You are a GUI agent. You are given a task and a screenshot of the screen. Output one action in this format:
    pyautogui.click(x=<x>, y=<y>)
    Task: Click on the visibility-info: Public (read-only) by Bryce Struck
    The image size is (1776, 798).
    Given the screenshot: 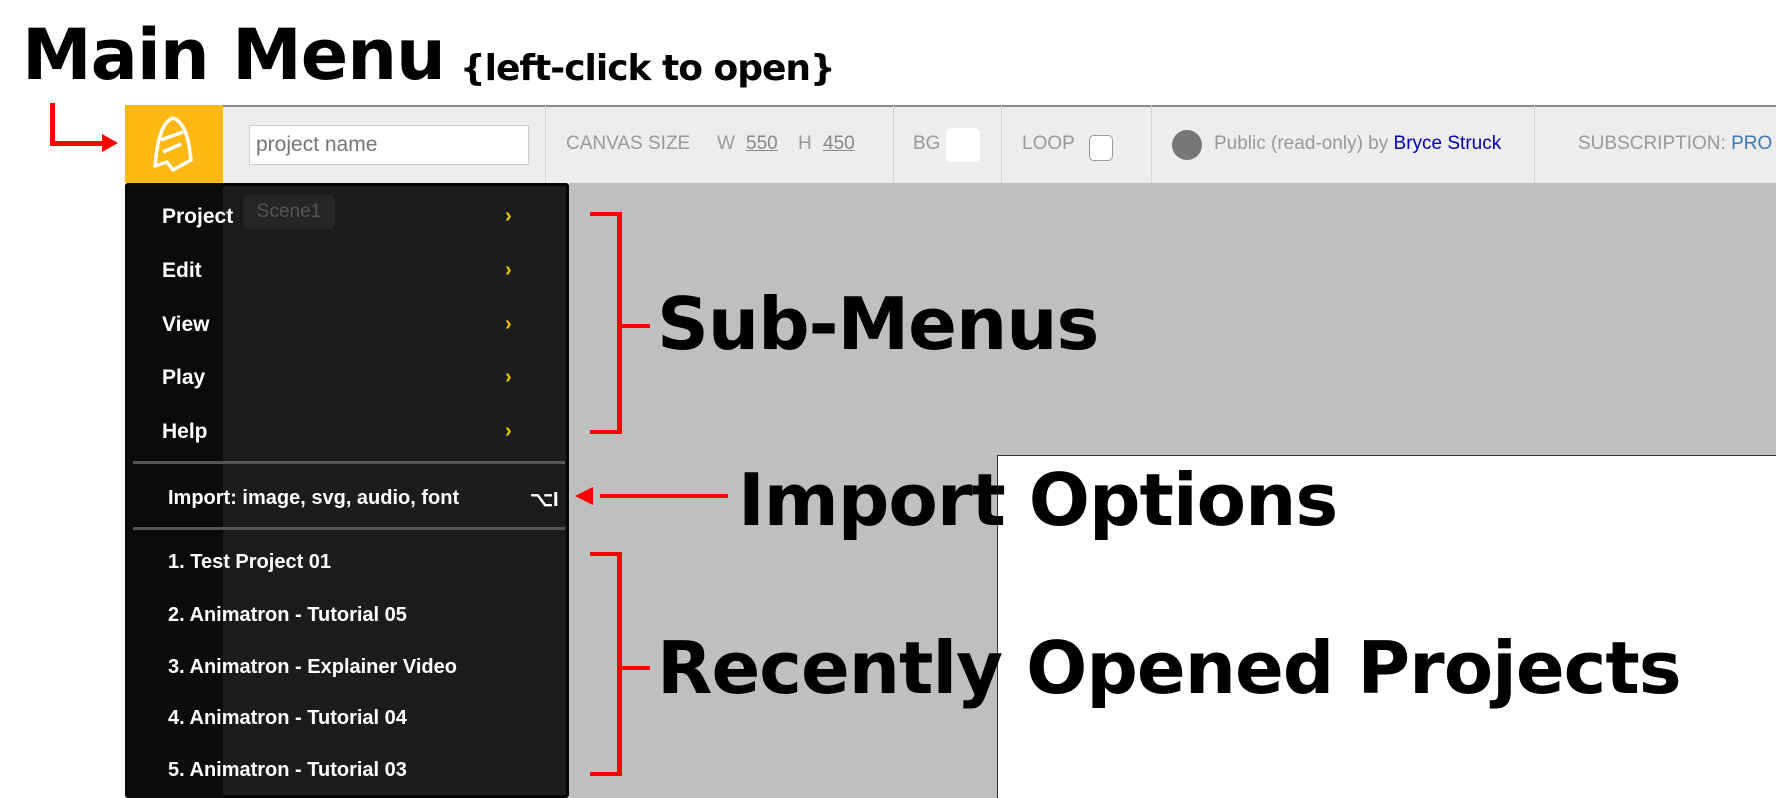 What is the action you would take?
    pyautogui.click(x=1357, y=144)
    